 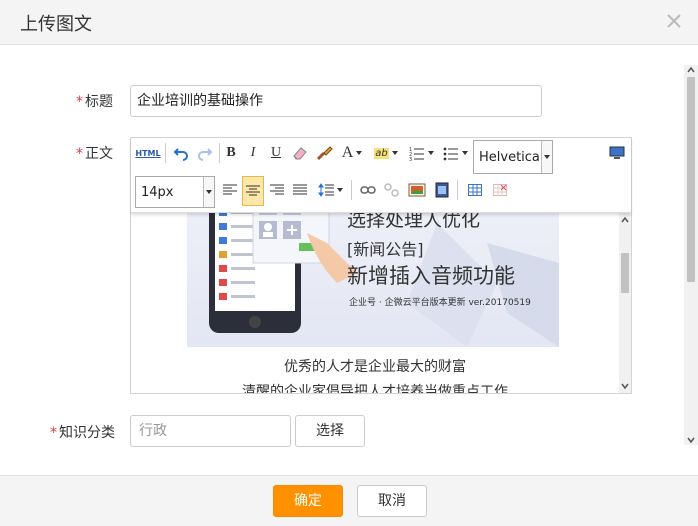 I want to click on video-icon, so click(x=442, y=190).